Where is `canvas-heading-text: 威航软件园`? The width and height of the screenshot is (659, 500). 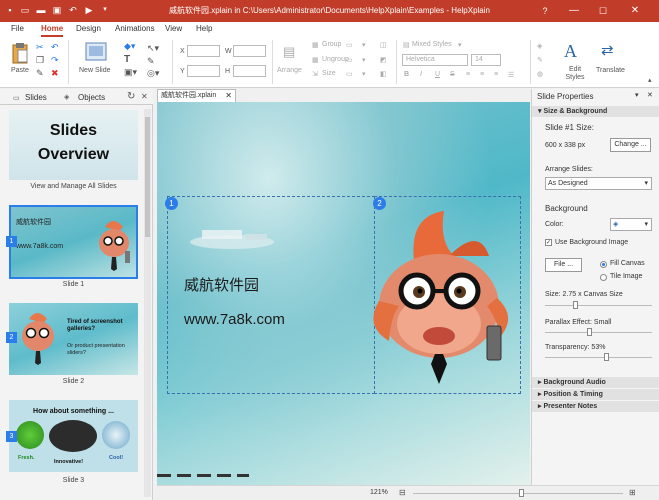
canvas-heading-text: 威航软件园 is located at coordinates (221, 284).